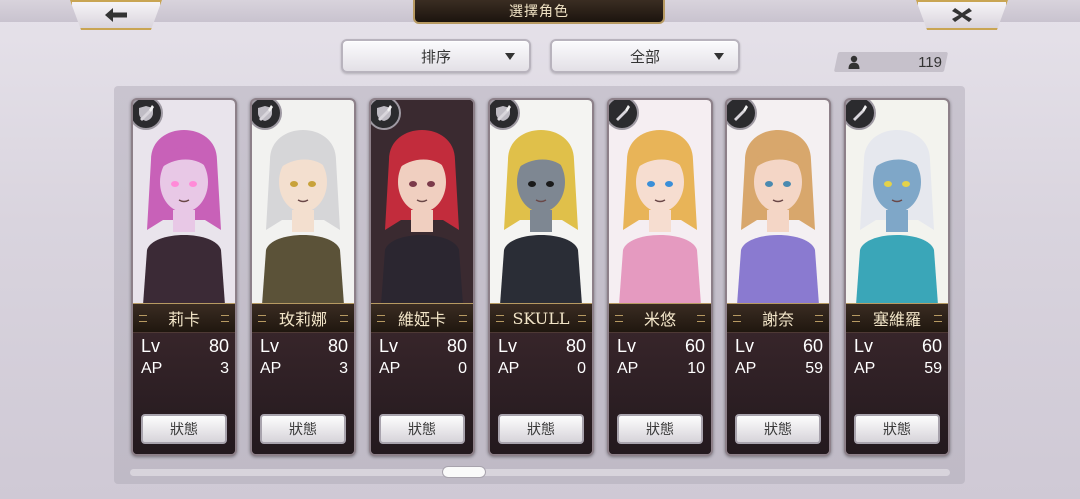  Describe the element at coordinates (540, 472) in the screenshot. I see `scroll-track` at that location.